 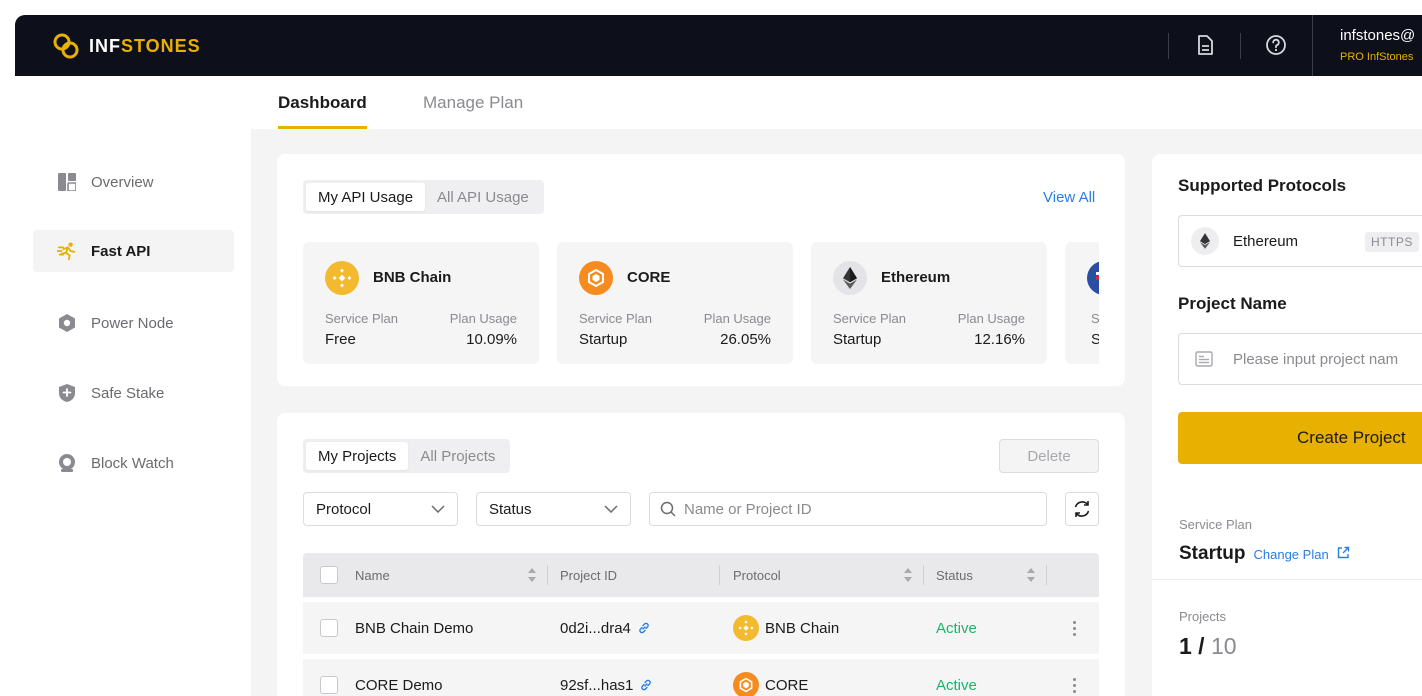 What do you see at coordinates (1202, 616) in the screenshot?
I see `projects-label: Projects` at bounding box center [1202, 616].